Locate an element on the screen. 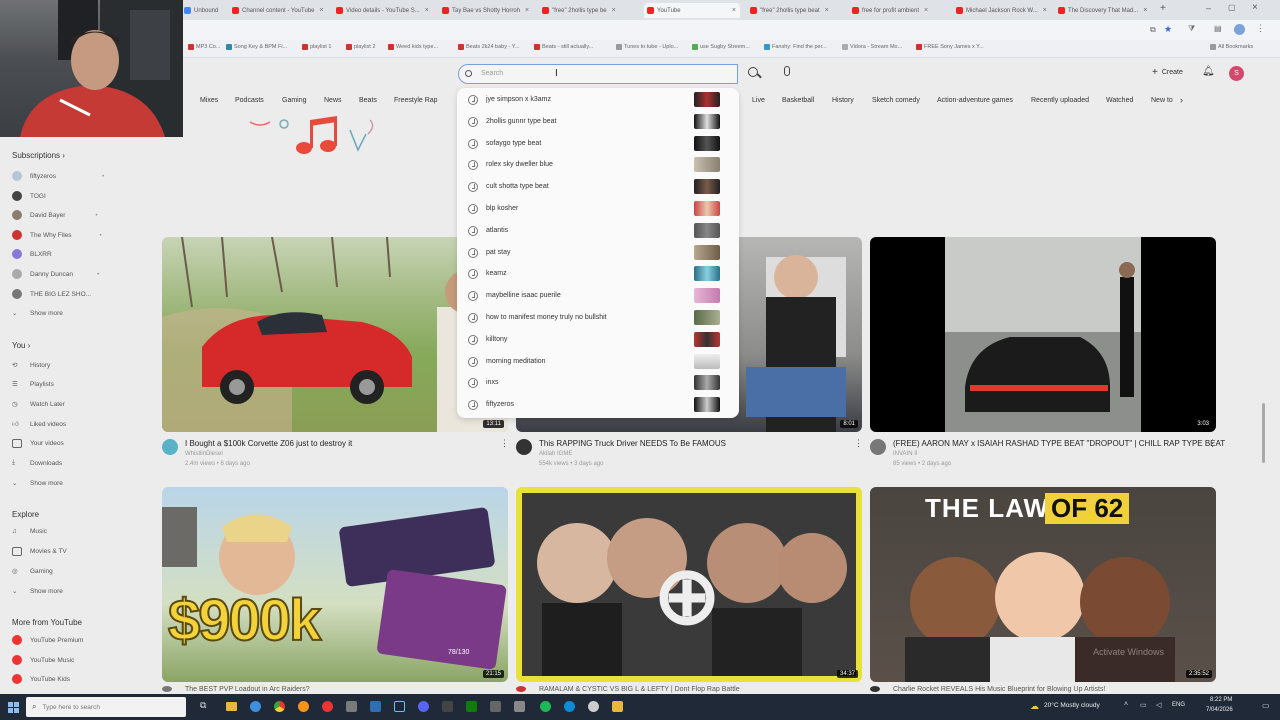  subscription-item: The Why Files • is located at coordinates (57, 235).